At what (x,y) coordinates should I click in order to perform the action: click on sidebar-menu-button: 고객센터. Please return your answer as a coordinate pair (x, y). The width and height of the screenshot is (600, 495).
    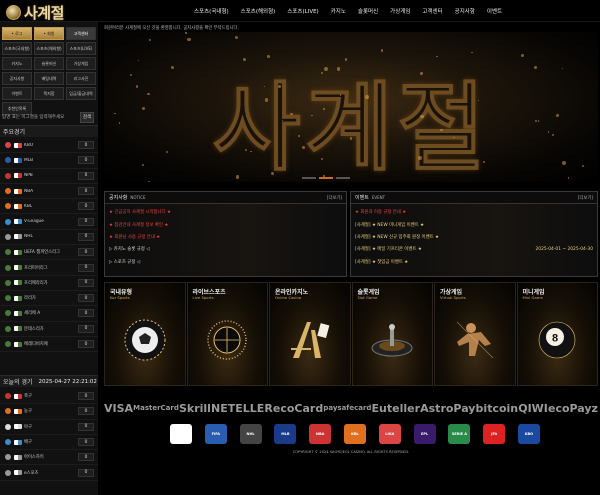
    Looking at the image, I should click on (81, 33).